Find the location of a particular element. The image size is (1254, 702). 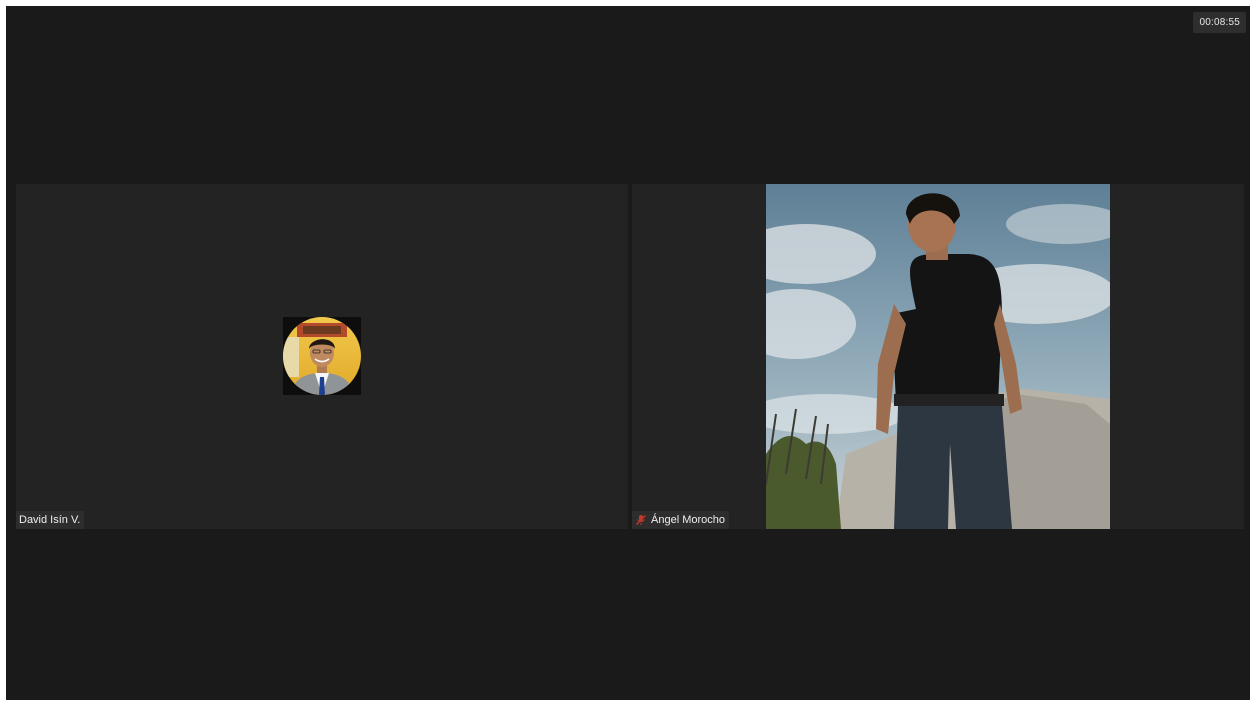

video-frame-image is located at coordinates (938, 356).